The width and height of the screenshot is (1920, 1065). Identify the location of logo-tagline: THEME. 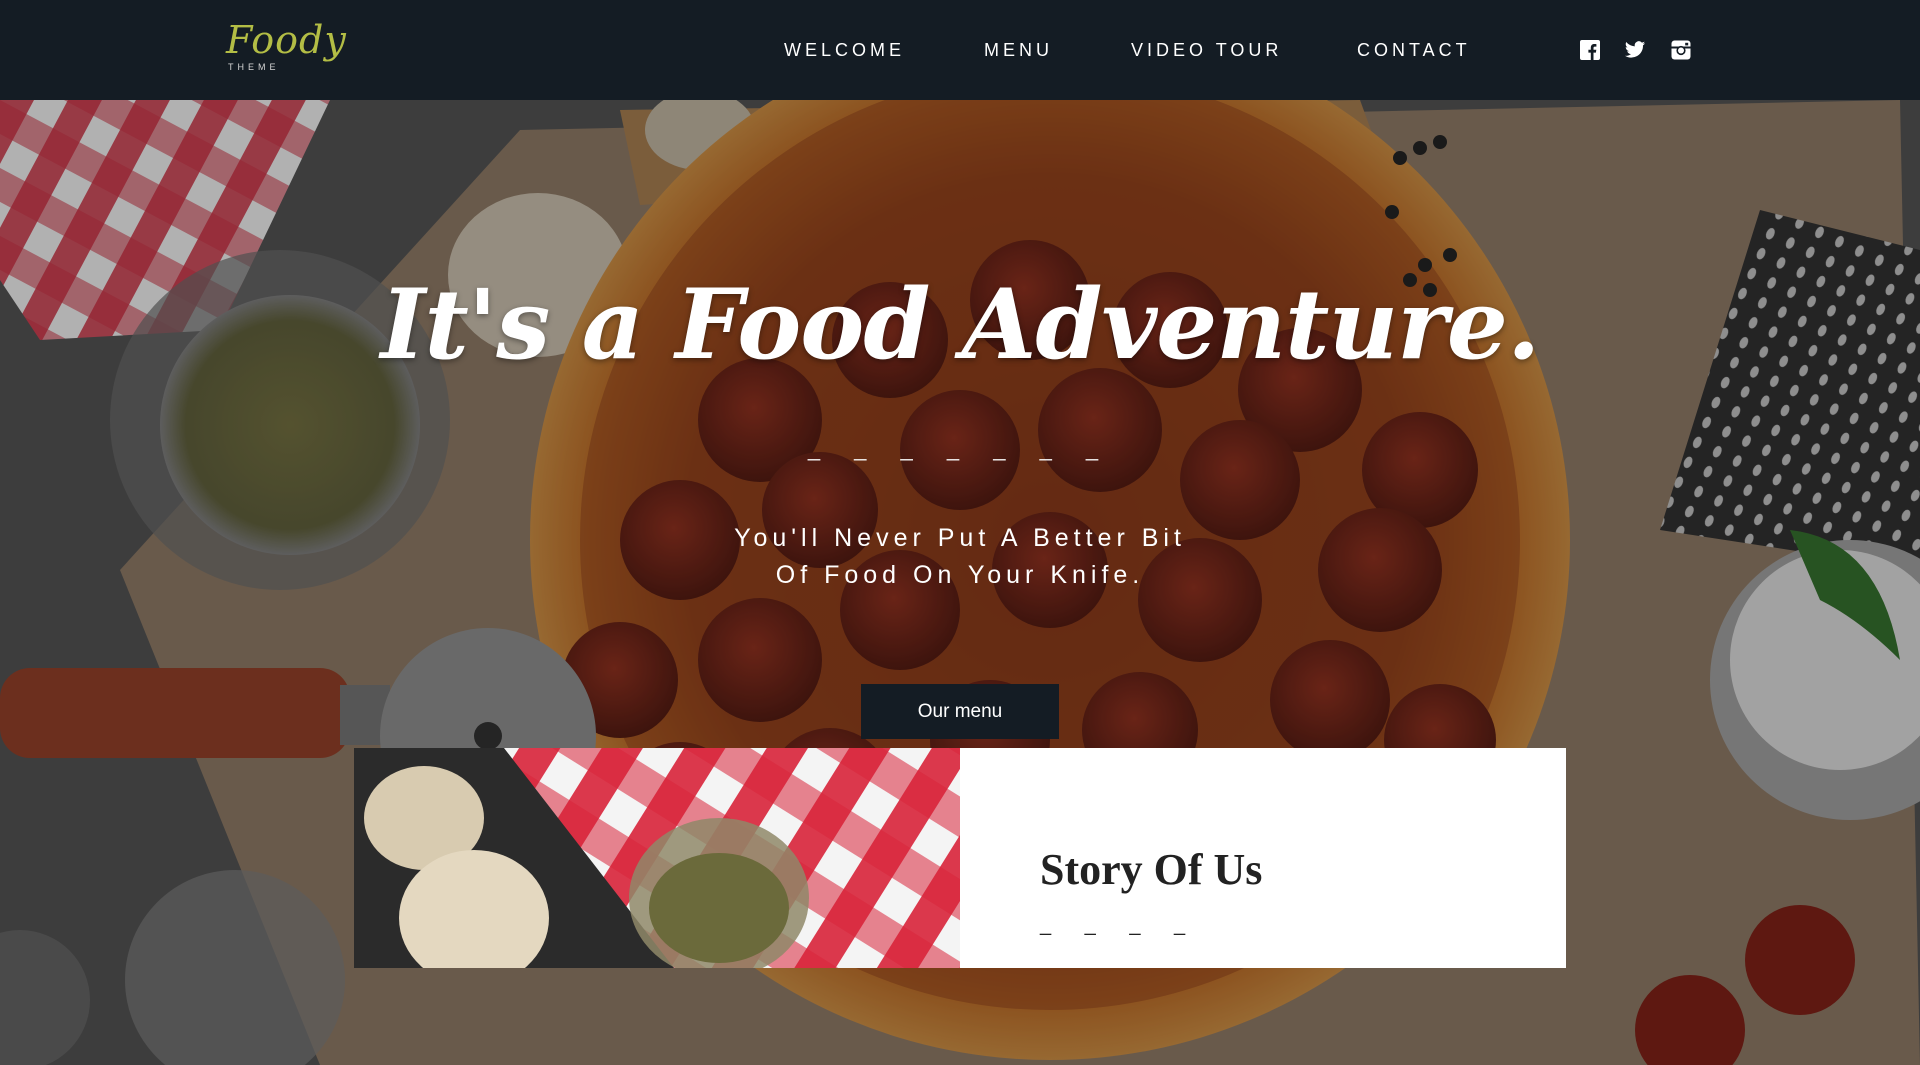
(254, 67).